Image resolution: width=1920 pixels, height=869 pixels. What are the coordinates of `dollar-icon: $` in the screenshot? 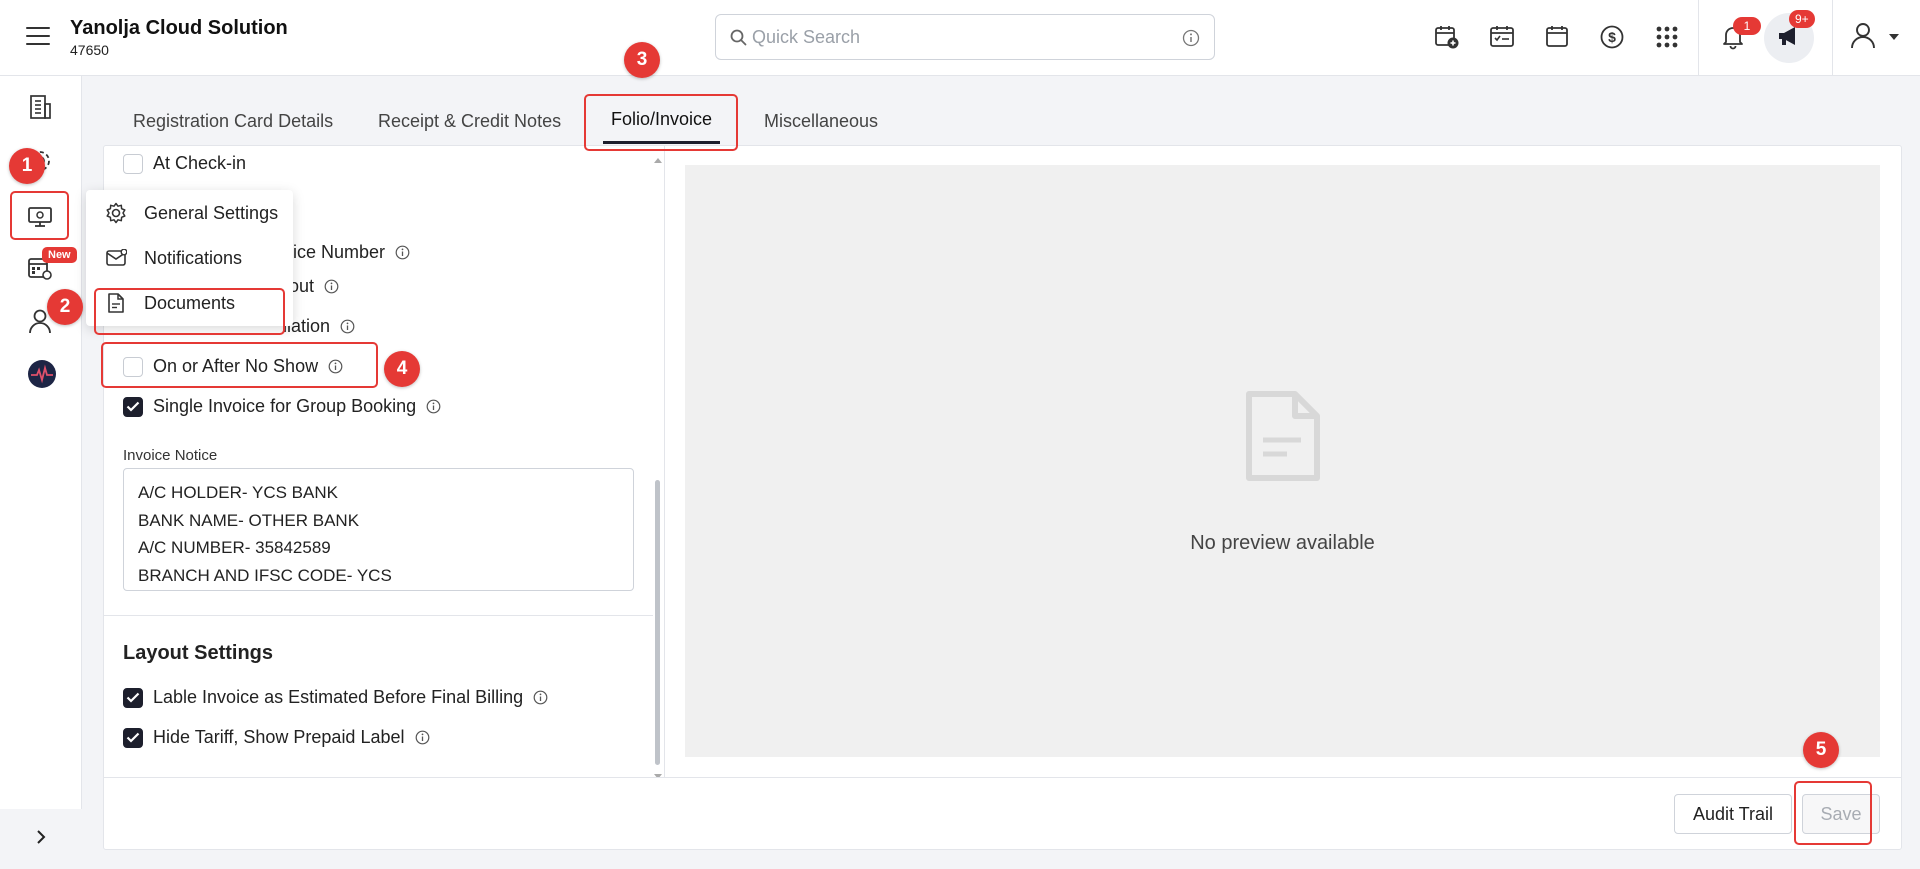 It's located at (1612, 37).